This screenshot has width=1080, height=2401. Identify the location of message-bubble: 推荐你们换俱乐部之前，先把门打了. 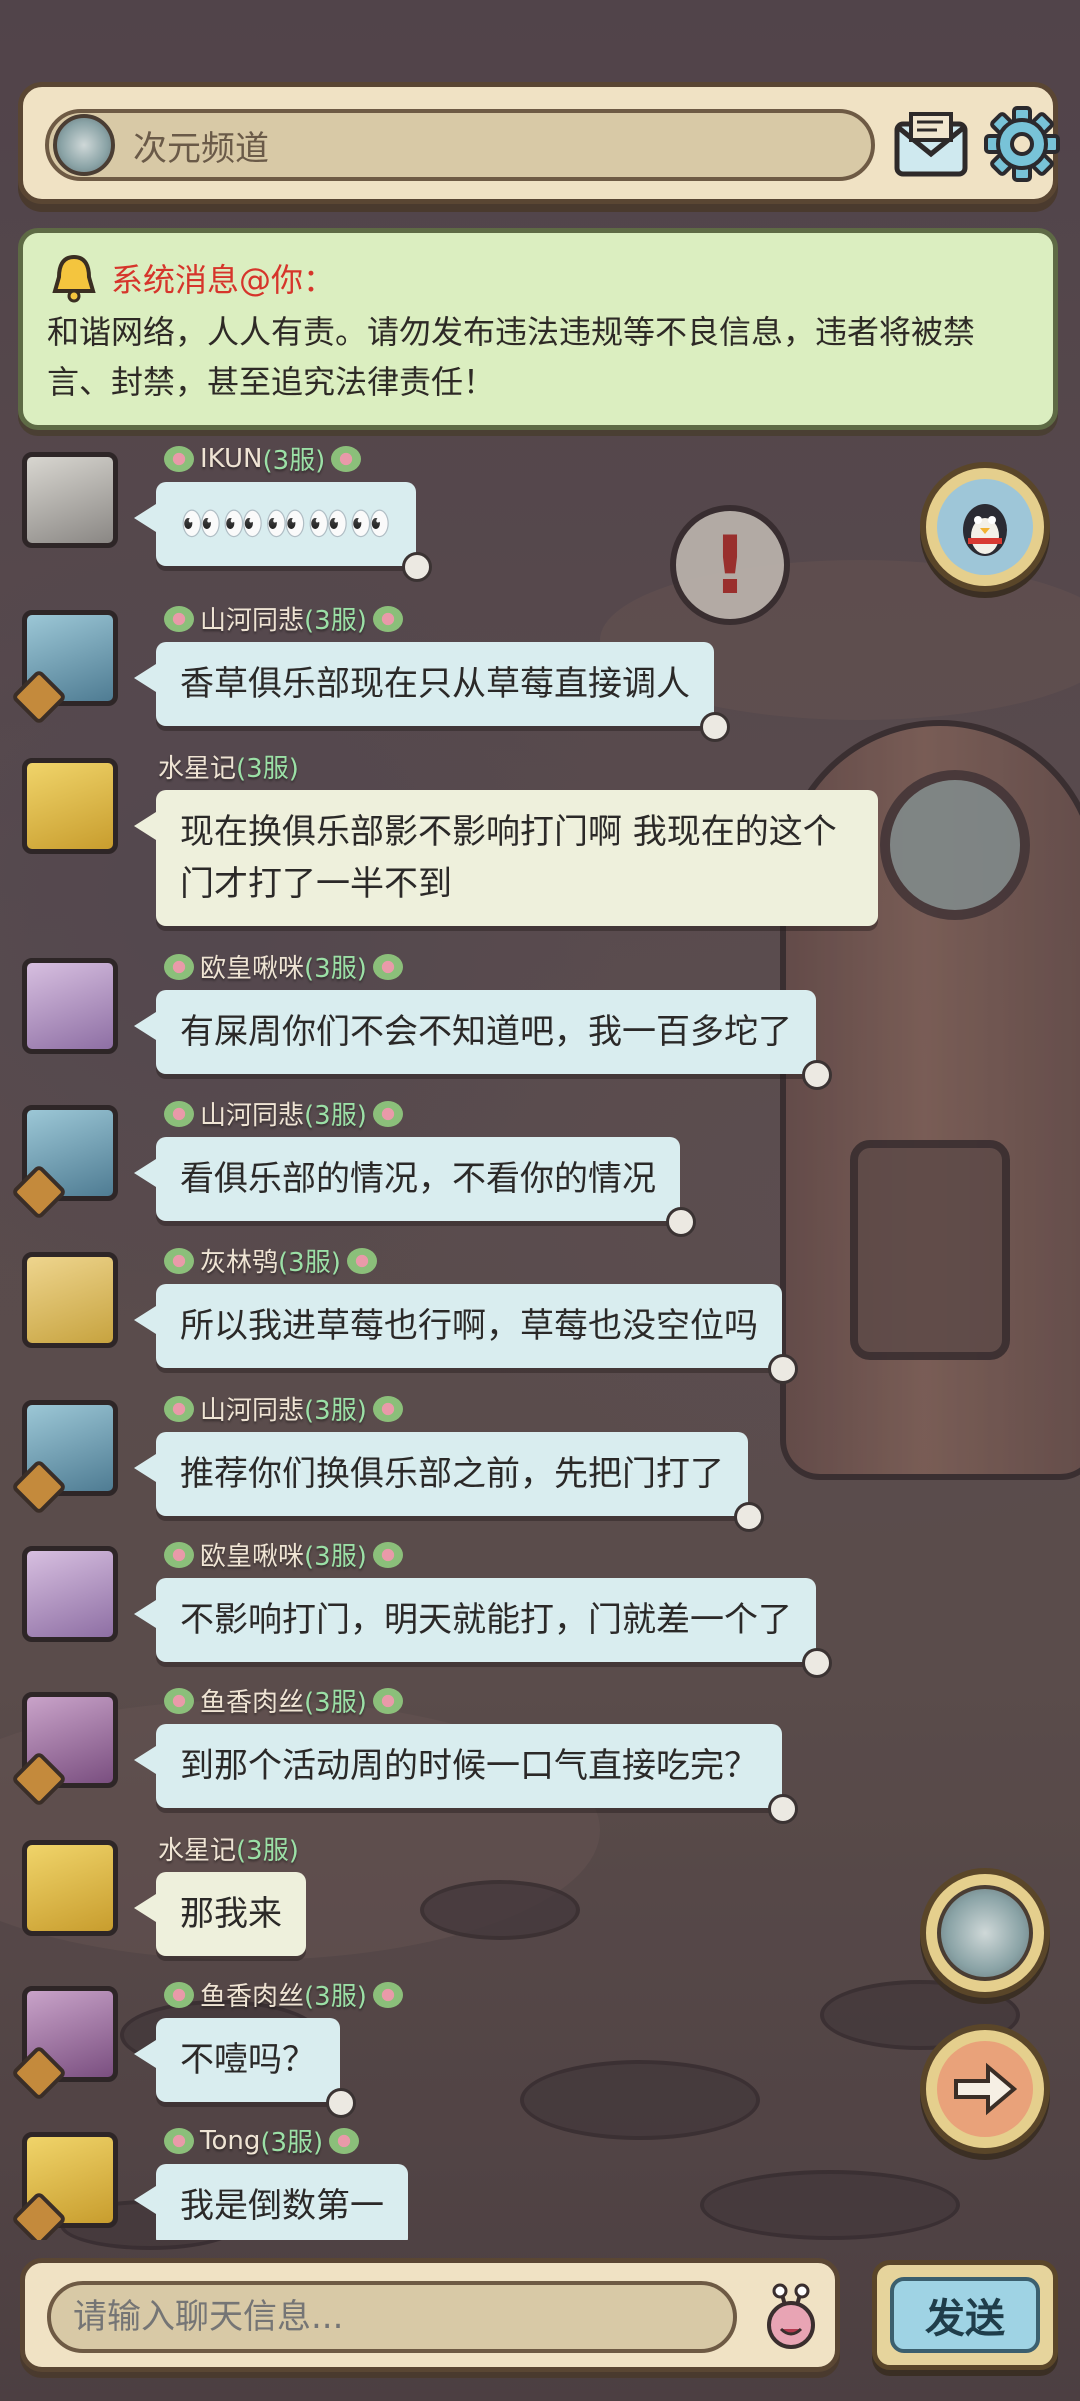
(449, 1482).